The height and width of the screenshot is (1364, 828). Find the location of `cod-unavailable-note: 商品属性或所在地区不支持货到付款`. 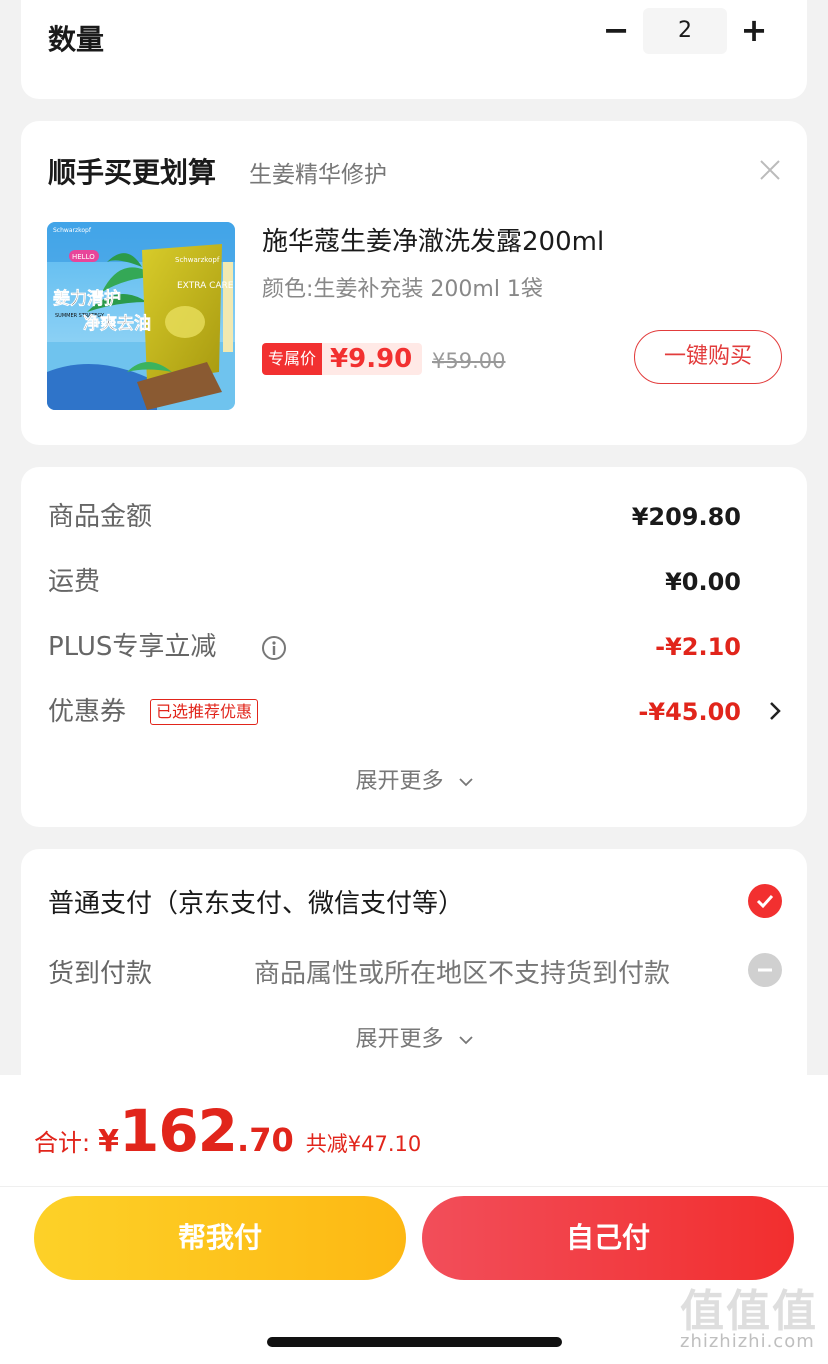

cod-unavailable-note: 商品属性或所在地区不支持货到付款 is located at coordinates (462, 974).